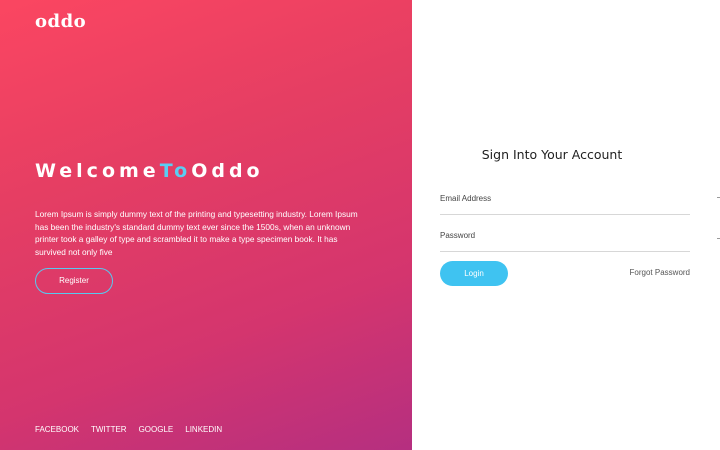 Image resolution: width=720 pixels, height=450 pixels. Describe the element at coordinates (128, 429) in the screenshot. I see `social-links: FACEBOOK TWITTER GOOGLE LINKEDIN` at that location.